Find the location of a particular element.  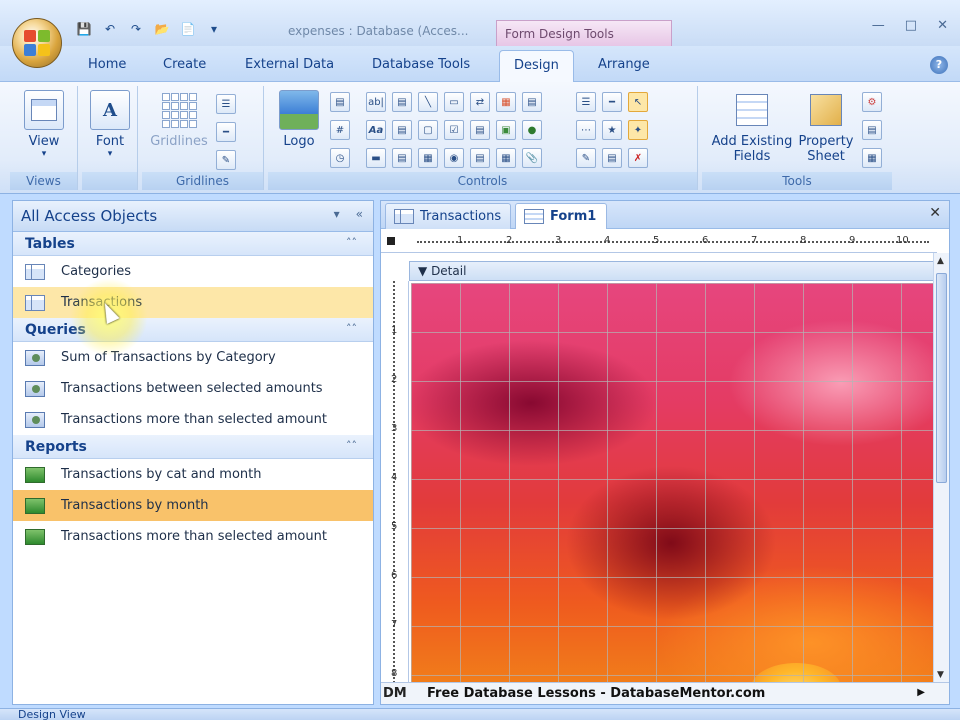

save-icon: 💾 is located at coordinates (84, 29).